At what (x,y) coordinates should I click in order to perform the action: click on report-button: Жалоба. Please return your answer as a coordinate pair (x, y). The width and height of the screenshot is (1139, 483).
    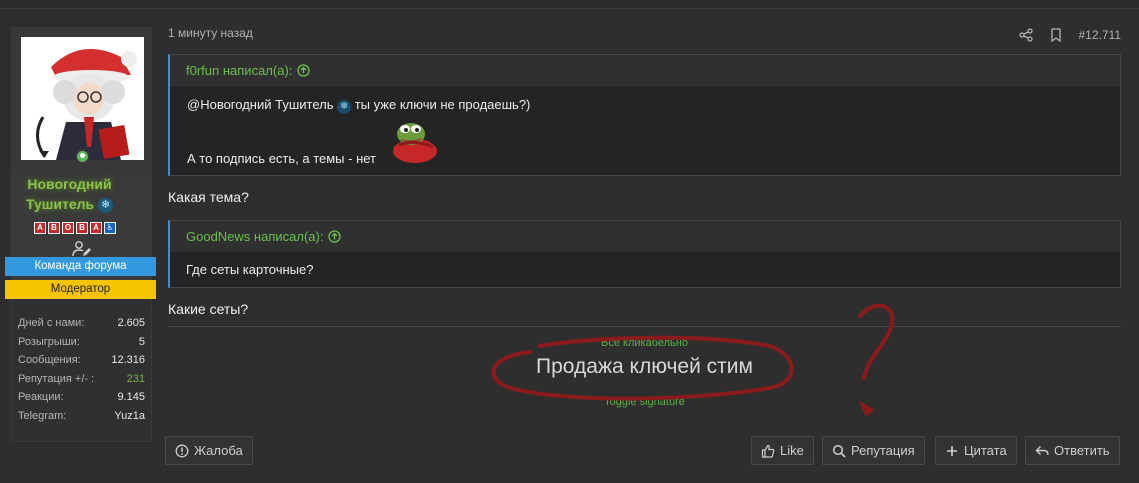
    Looking at the image, I should click on (209, 450).